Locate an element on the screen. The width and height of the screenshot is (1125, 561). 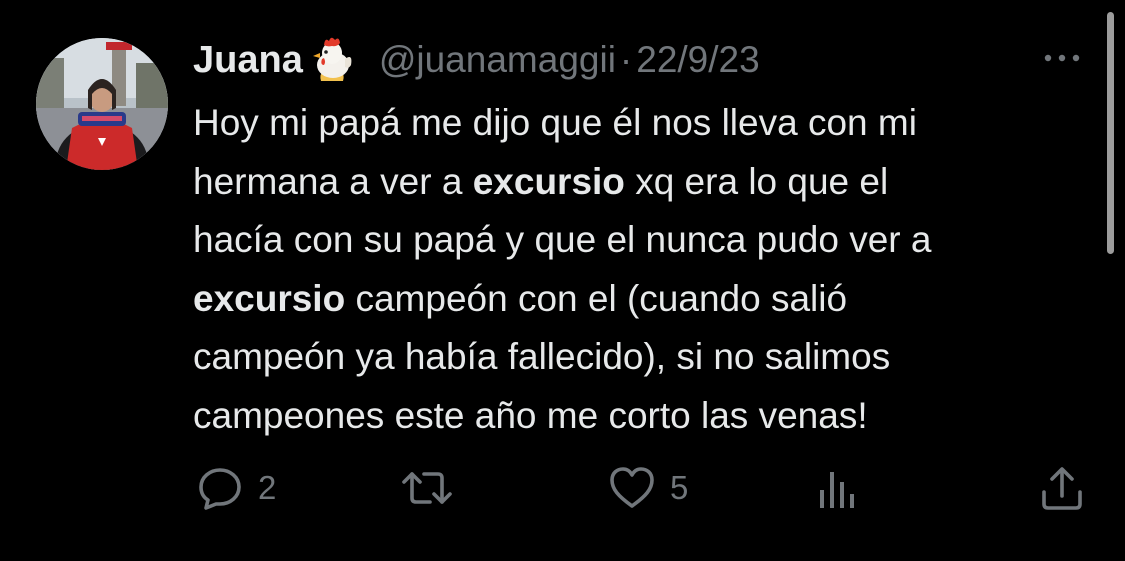
views-button is located at coordinates (845, 488).